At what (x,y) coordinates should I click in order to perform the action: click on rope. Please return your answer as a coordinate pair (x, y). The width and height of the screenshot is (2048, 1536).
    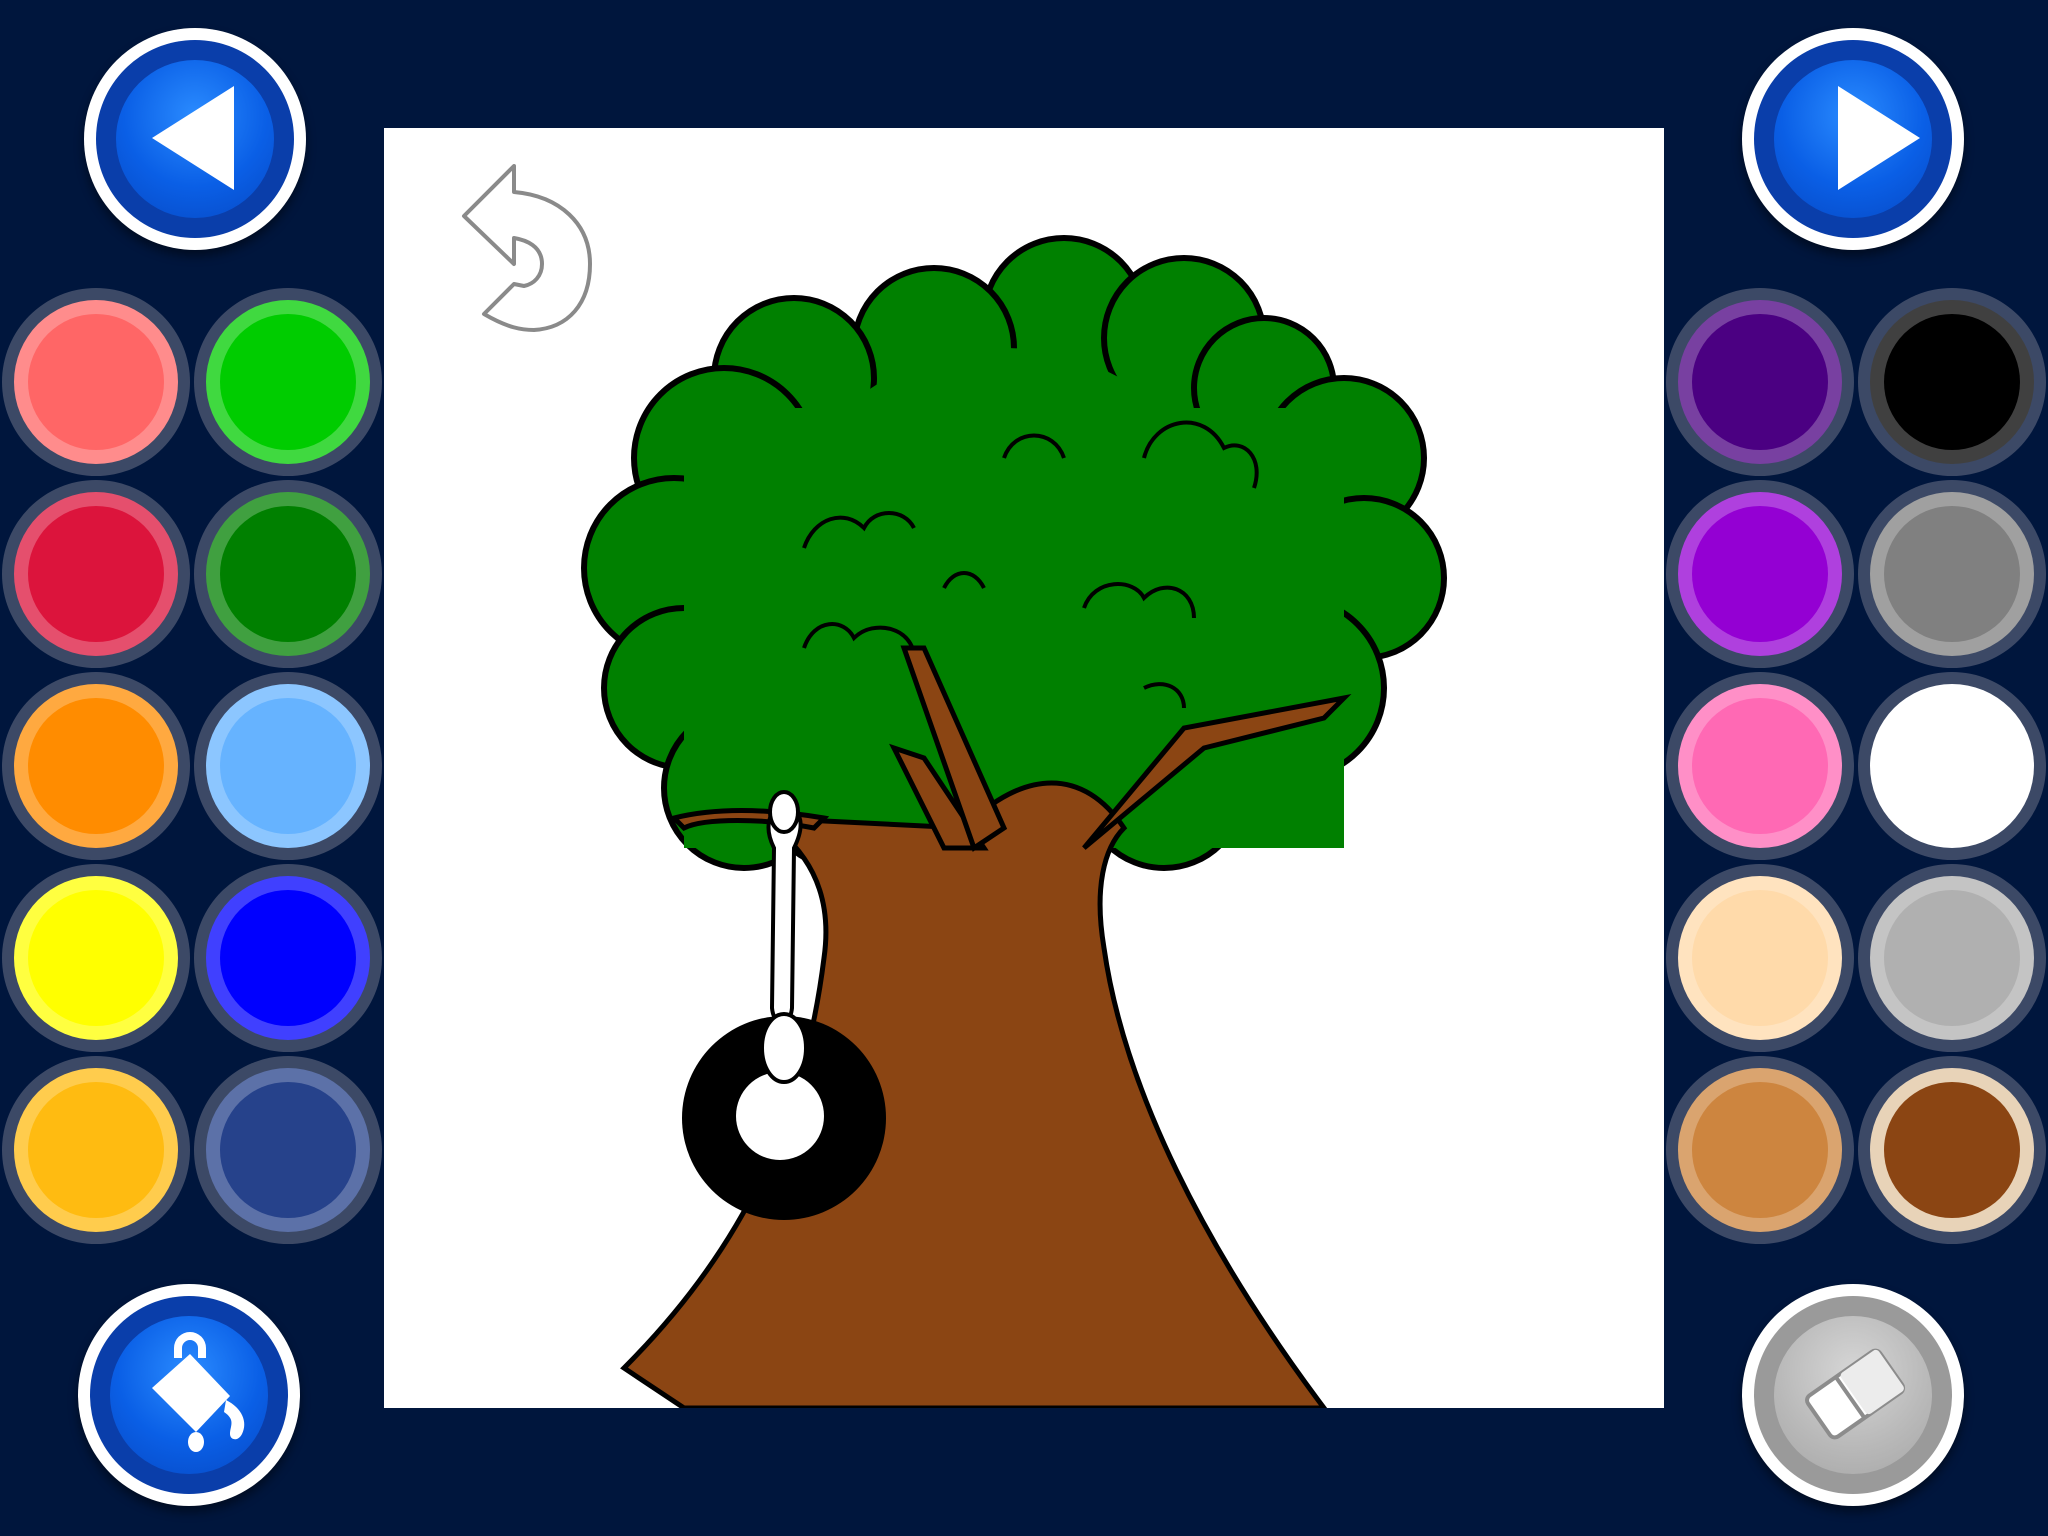
    Looking at the image, I should click on (784, 907).